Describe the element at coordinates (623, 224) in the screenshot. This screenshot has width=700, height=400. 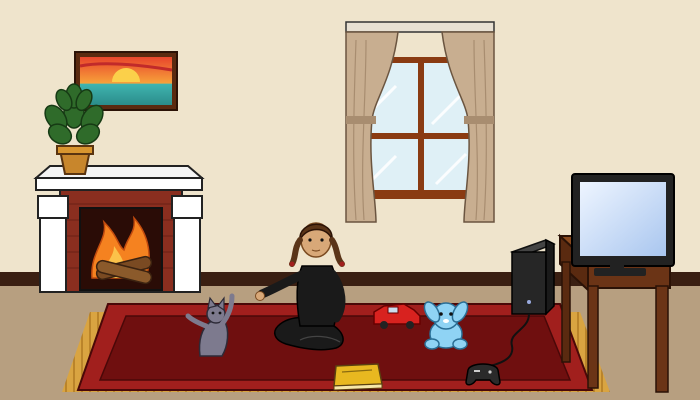
I see `television-icon` at that location.